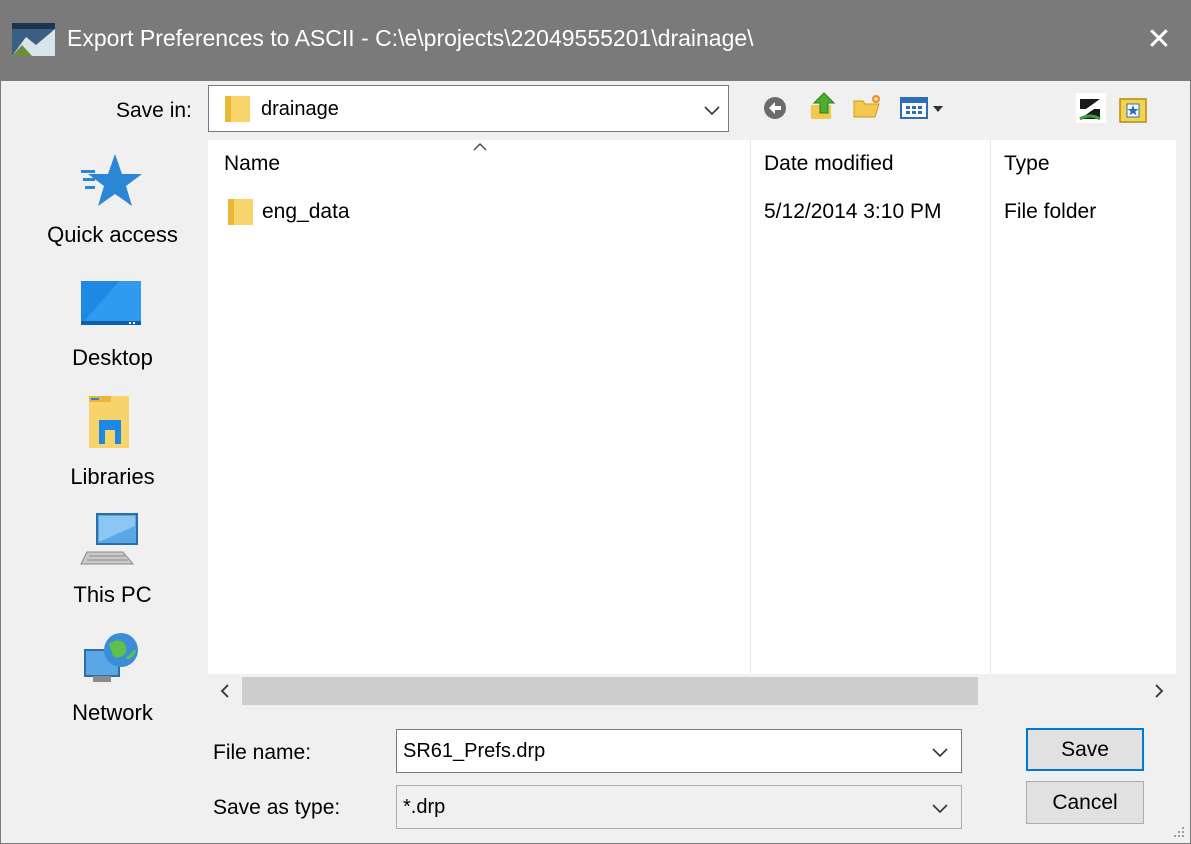 Image resolution: width=1191 pixels, height=844 pixels. What do you see at coordinates (853, 211) in the screenshot?
I see `date-modified-cell: 5/12/2014 3:10 PM` at bounding box center [853, 211].